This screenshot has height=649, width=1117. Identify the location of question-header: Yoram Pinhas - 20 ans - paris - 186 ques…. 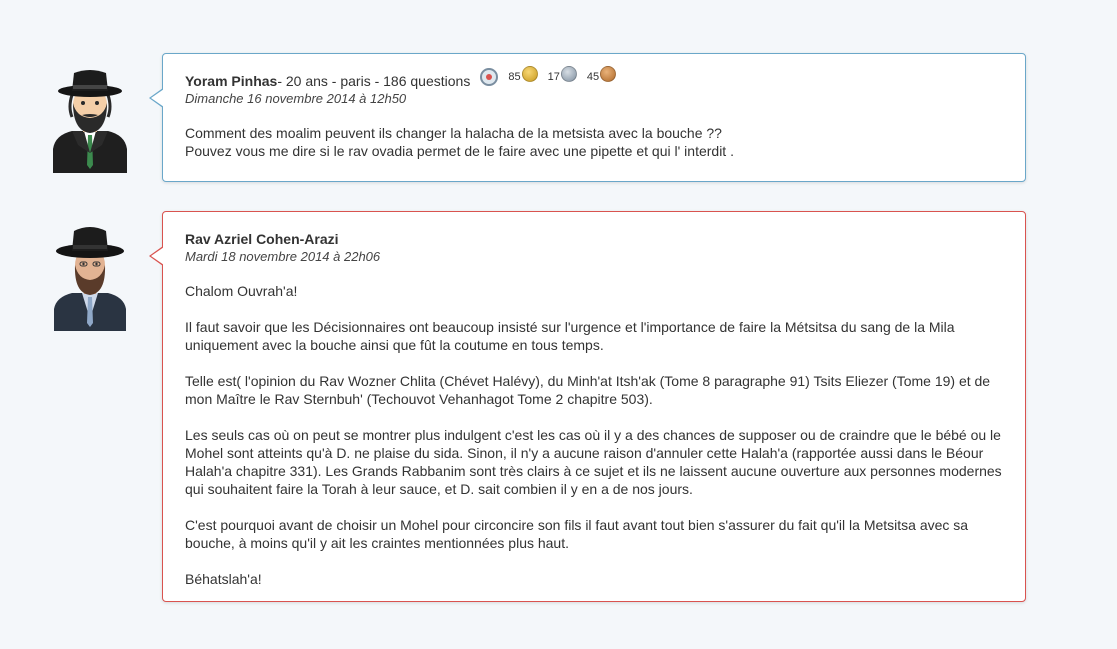
(594, 78).